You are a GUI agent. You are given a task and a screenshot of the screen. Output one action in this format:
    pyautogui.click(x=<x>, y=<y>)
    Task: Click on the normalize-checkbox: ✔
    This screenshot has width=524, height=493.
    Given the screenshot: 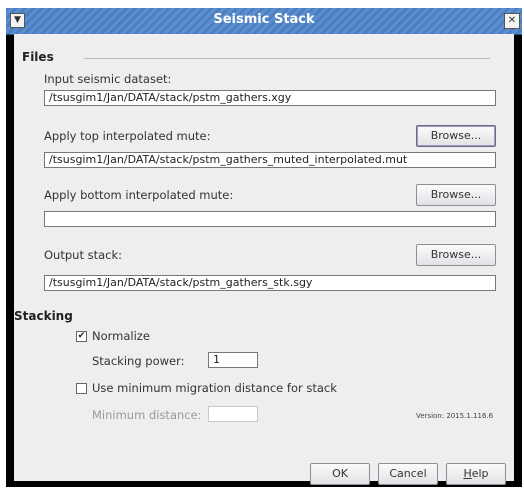 What is the action you would take?
    pyautogui.click(x=81, y=336)
    